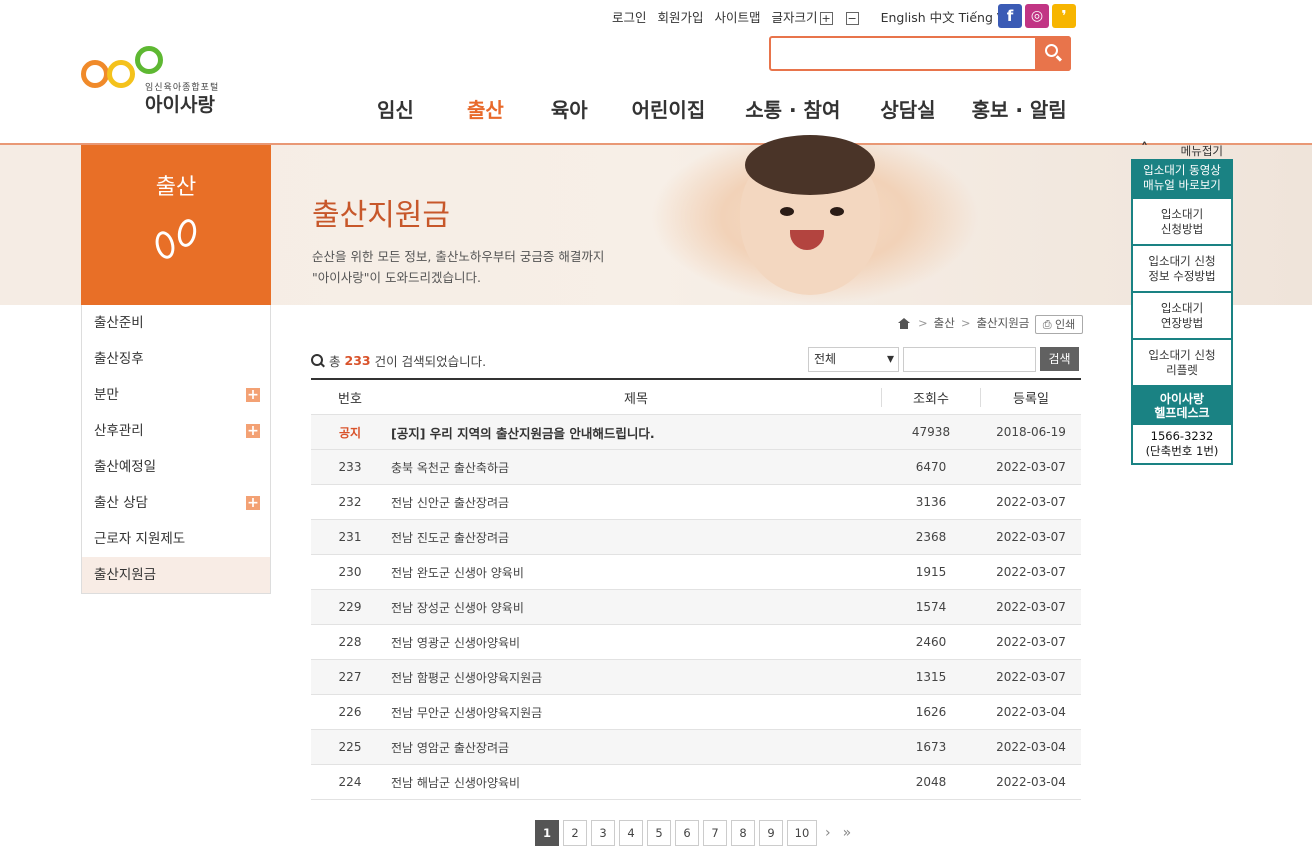  Describe the element at coordinates (826, 18) in the screenshot. I see `font-increase-button: +` at that location.